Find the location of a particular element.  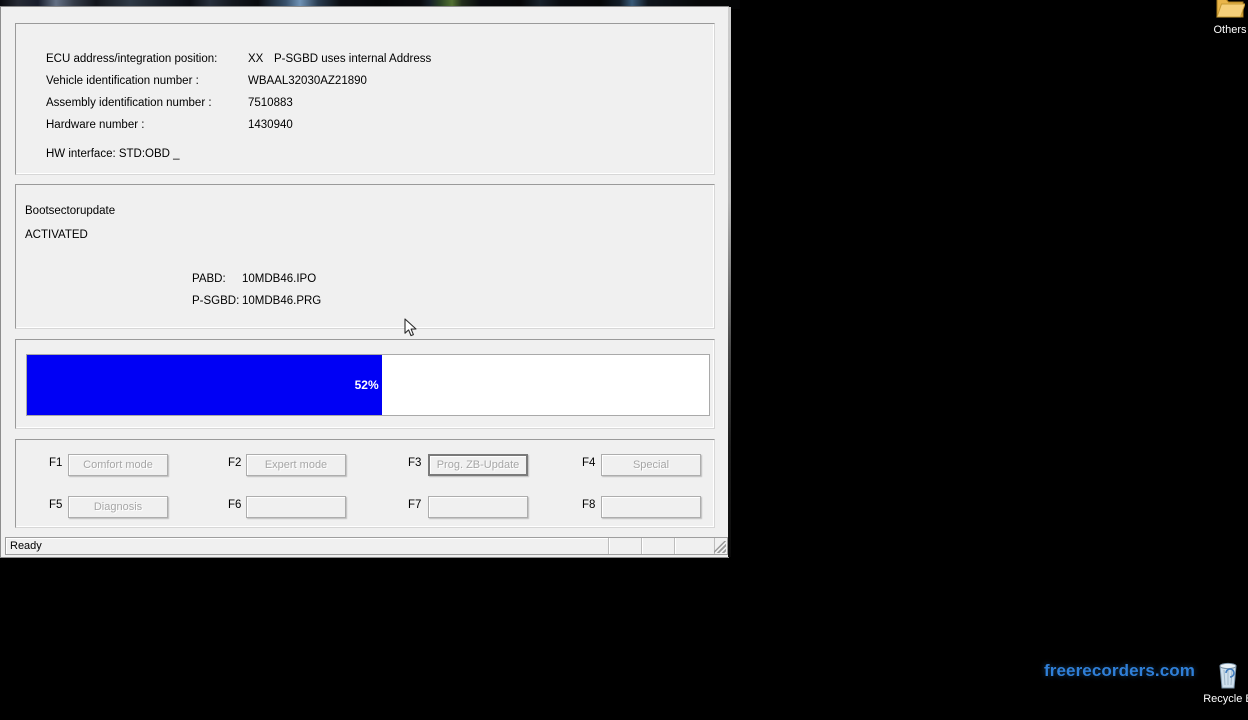

fkey-label-f8: F8 is located at coordinates (589, 505).